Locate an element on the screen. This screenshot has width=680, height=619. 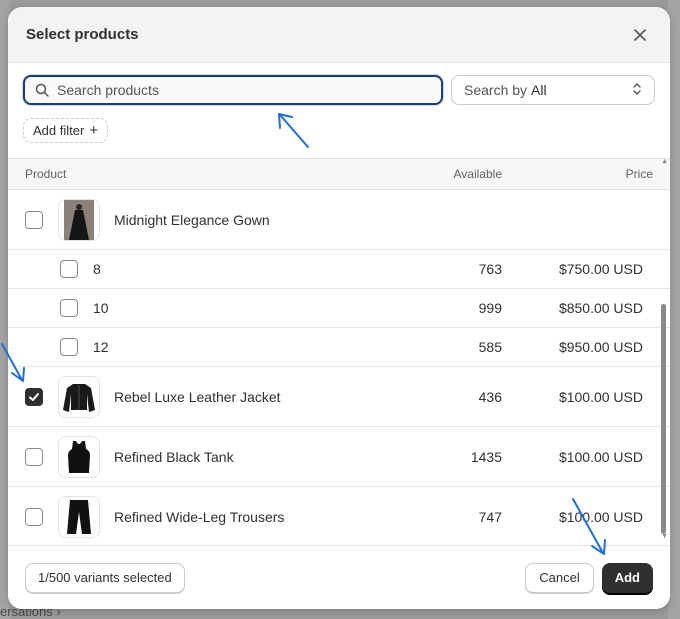
product-name: Refined Black Tank is located at coordinates (174, 456).